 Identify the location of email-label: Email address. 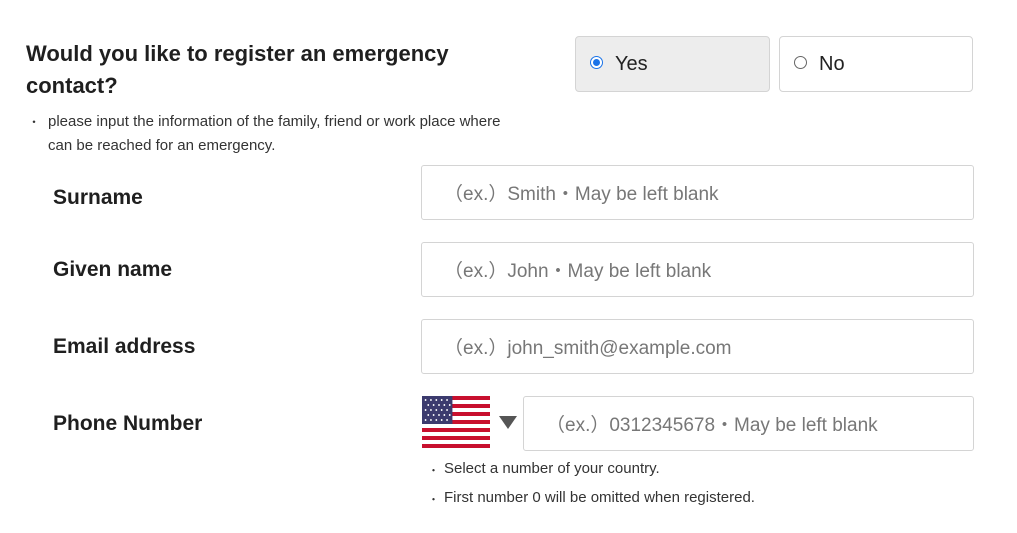
(124, 346).